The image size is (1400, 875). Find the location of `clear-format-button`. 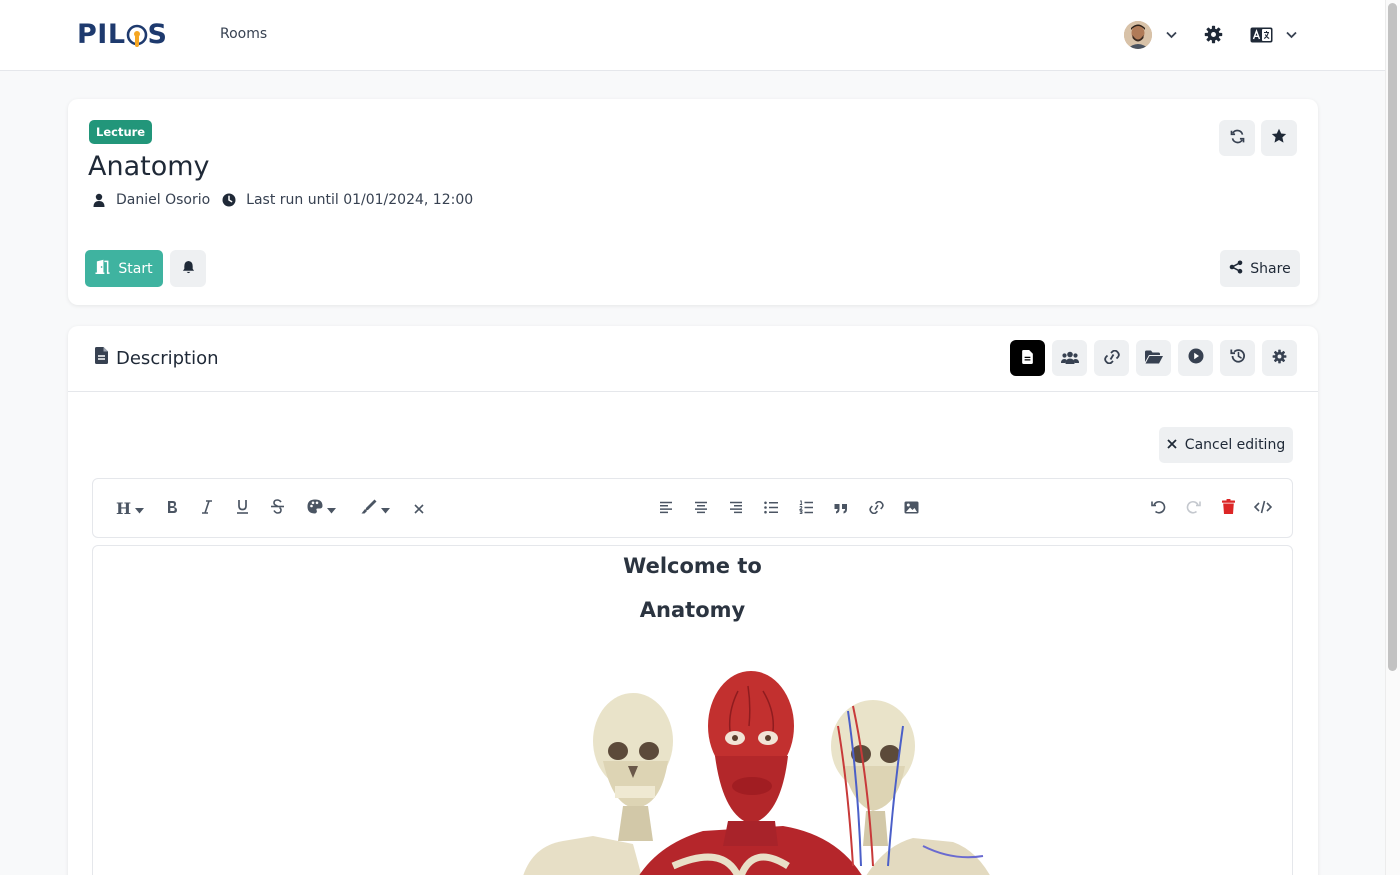

clear-format-button is located at coordinates (419, 508).